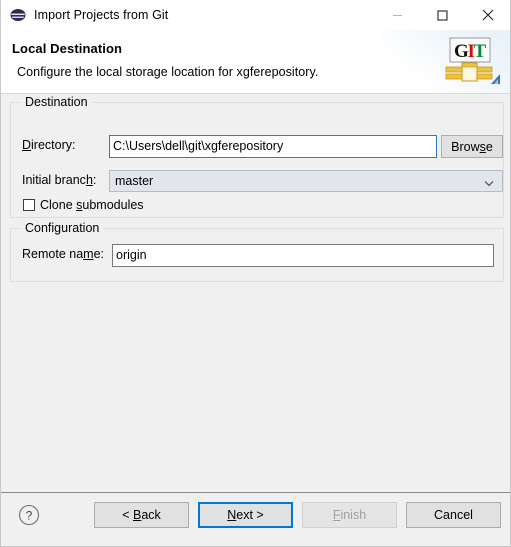  Describe the element at coordinates (480, 51) in the screenshot. I see `svg-text: T` at that location.